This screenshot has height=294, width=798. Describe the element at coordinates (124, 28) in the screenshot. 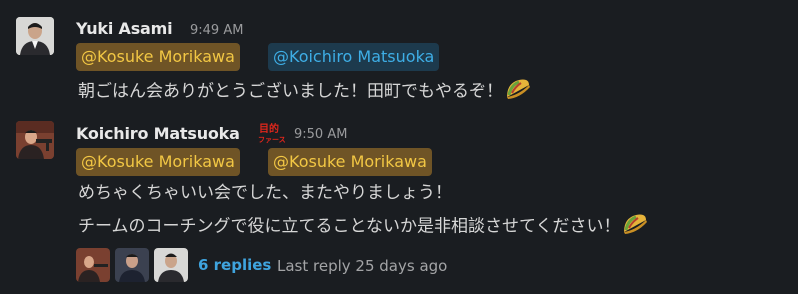

I see `message-author: Yuki Asami` at that location.